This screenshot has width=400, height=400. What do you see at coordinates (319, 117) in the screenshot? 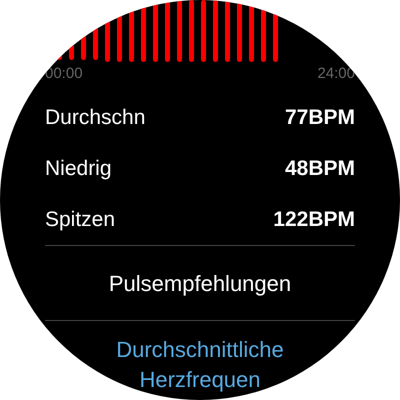
I see `stat-value: 77BPM` at bounding box center [319, 117].